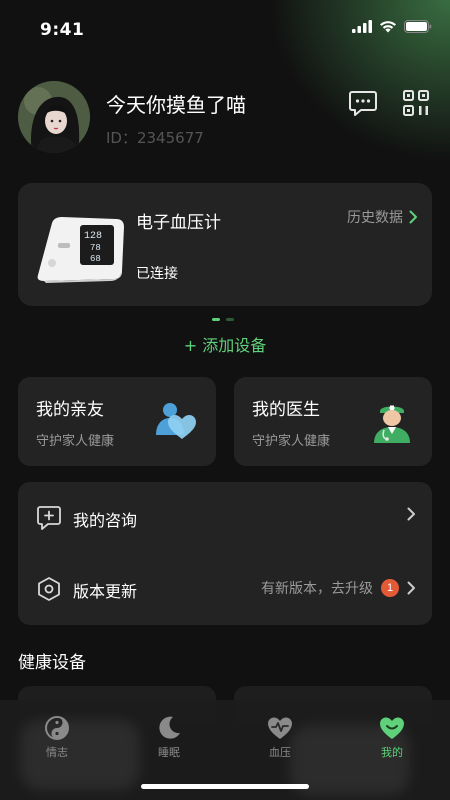  Describe the element at coordinates (176, 105) in the screenshot. I see `profile-name: 今天你摸鱼了喵` at that location.